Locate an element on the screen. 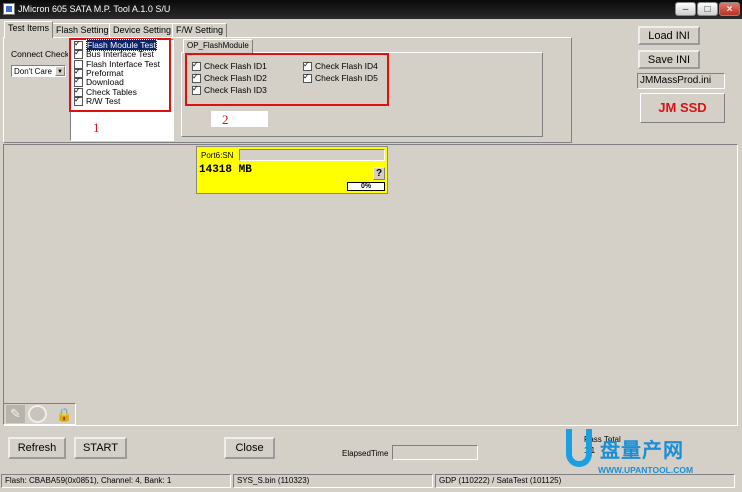  ini-file-field: JMMassProd.ini is located at coordinates (681, 81).